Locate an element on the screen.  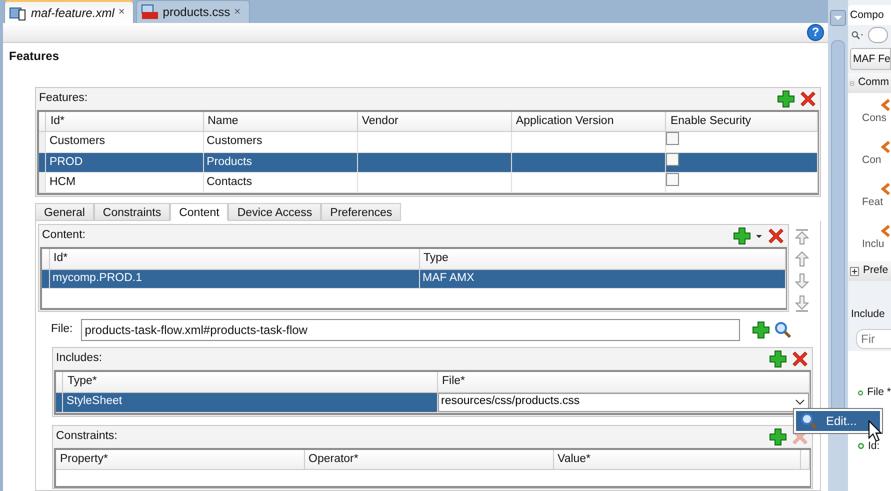
editor-tab: products.css × is located at coordinates (193, 11).